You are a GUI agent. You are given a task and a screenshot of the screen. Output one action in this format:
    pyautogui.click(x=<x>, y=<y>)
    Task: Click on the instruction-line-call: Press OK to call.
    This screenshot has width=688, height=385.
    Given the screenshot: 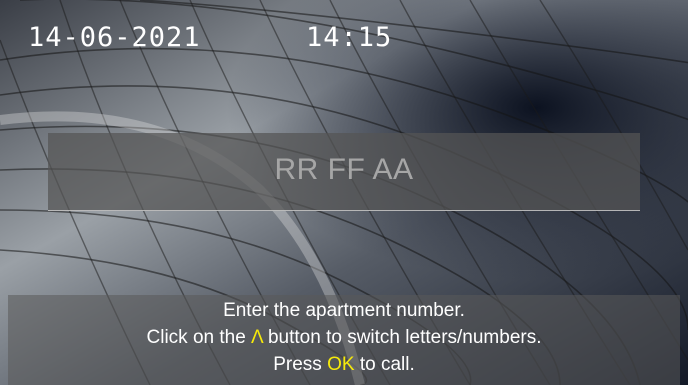 What is the action you would take?
    pyautogui.click(x=344, y=364)
    